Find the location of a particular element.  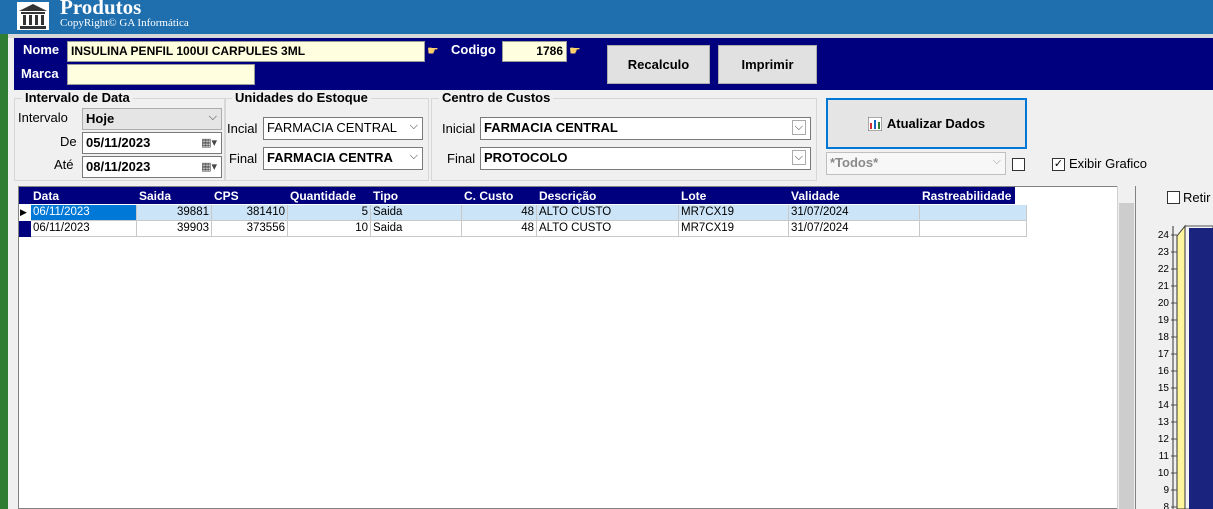

unidades-final-select: FARMACIA CENTRA ⌵ is located at coordinates (343, 158).